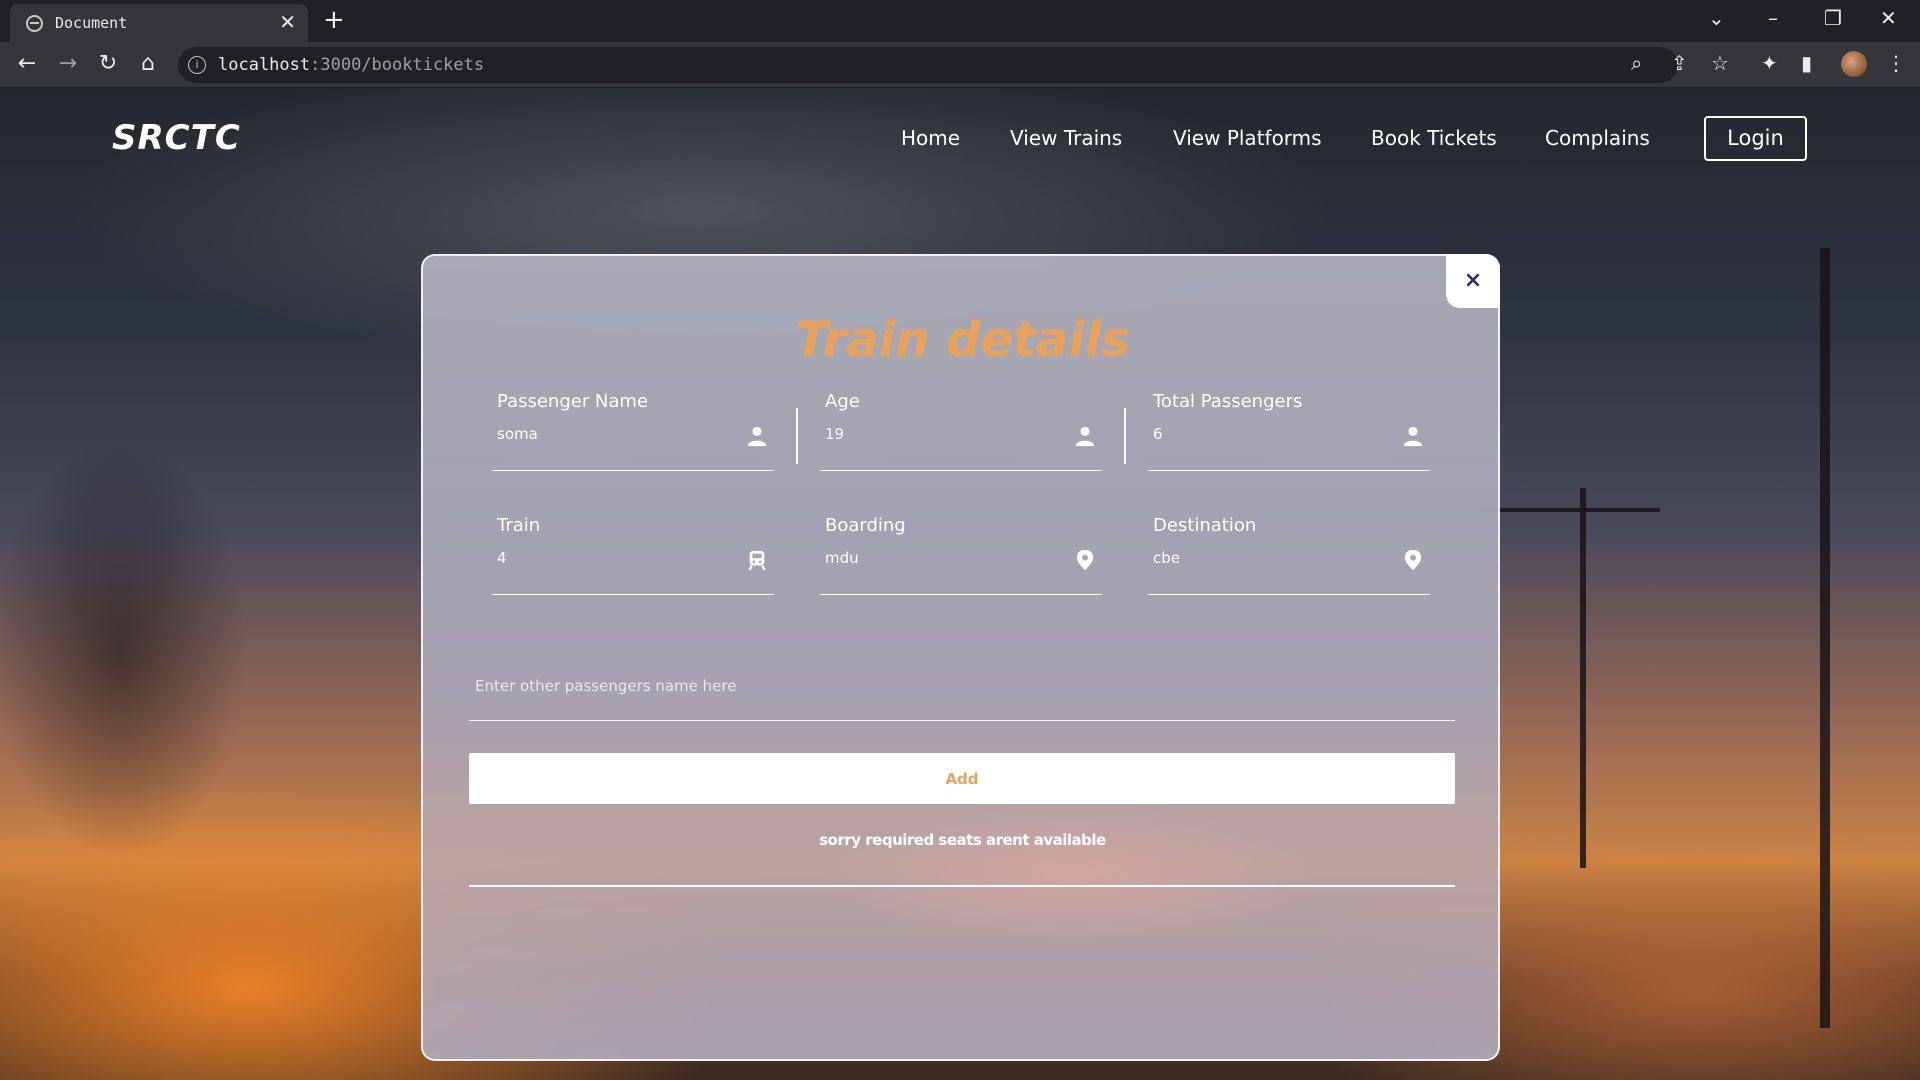  Describe the element at coordinates (1434, 138) in the screenshot. I see `nav-book-tickets: Book Tickets` at that location.